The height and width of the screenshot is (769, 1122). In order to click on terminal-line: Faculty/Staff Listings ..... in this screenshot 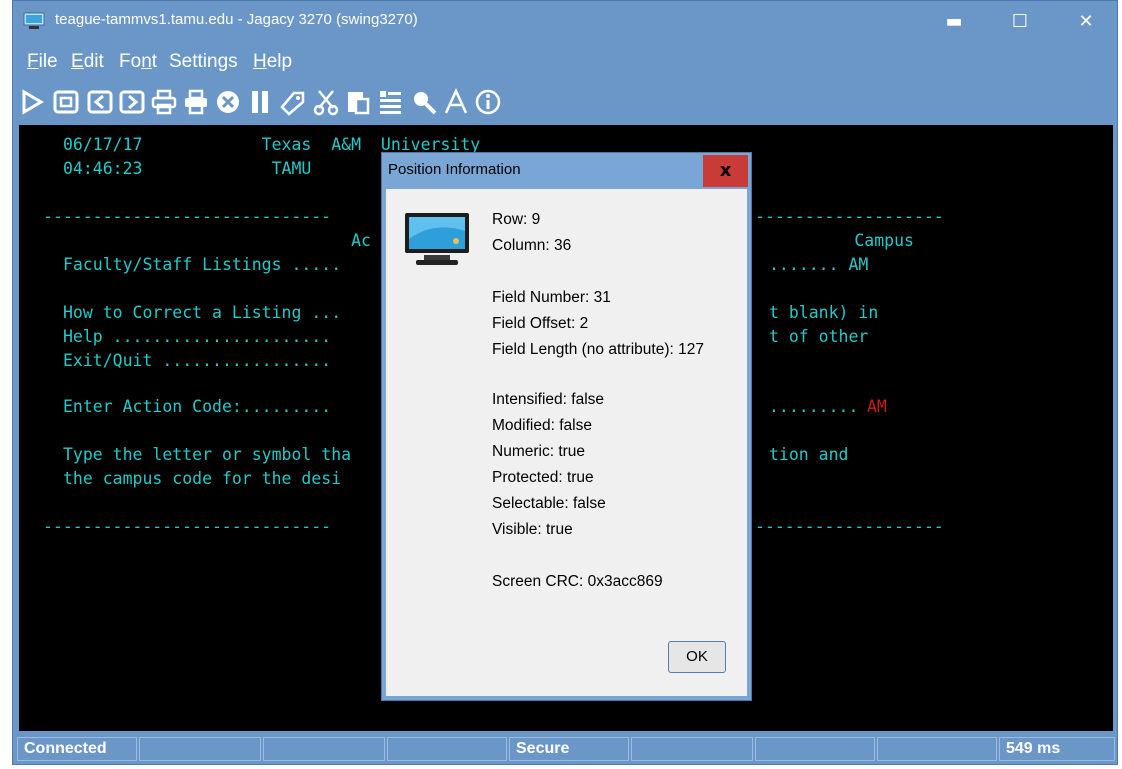, I will do `click(202, 264)`.